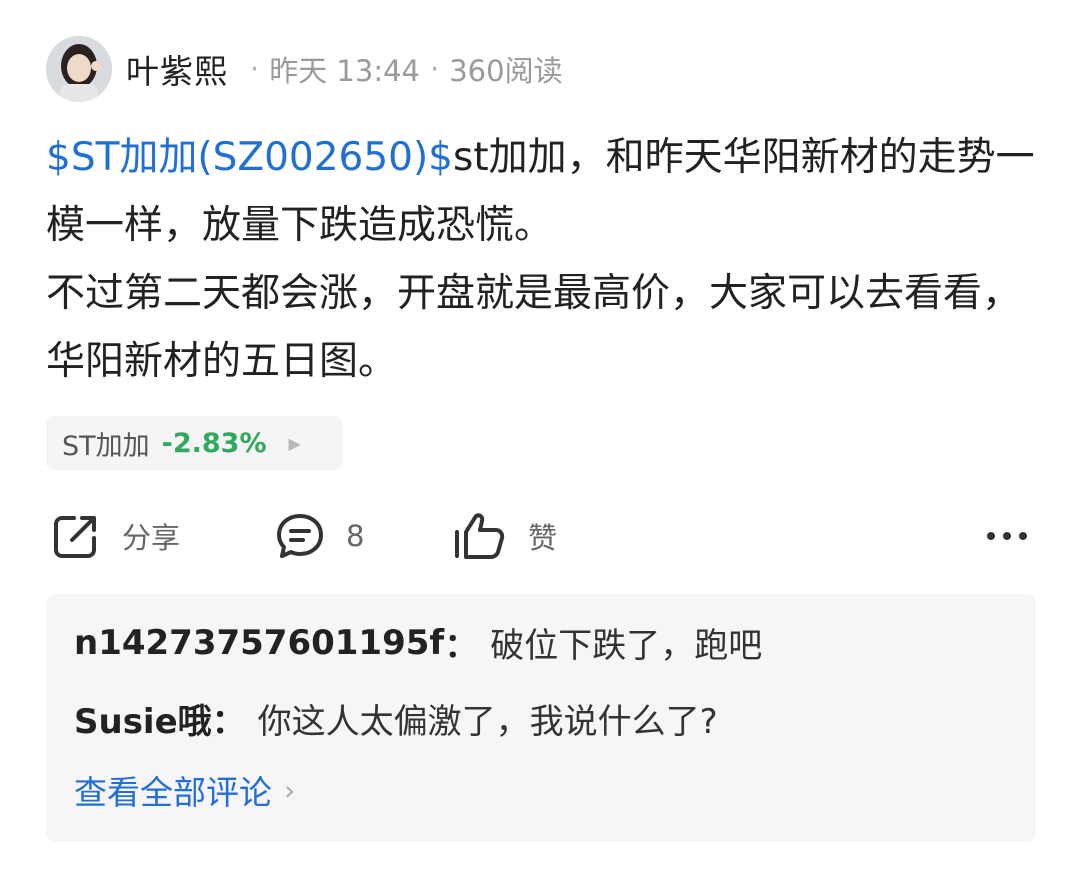 The height and width of the screenshot is (882, 1080). Describe the element at coordinates (173, 792) in the screenshot. I see `view-all-label: 查看全部评论` at that location.